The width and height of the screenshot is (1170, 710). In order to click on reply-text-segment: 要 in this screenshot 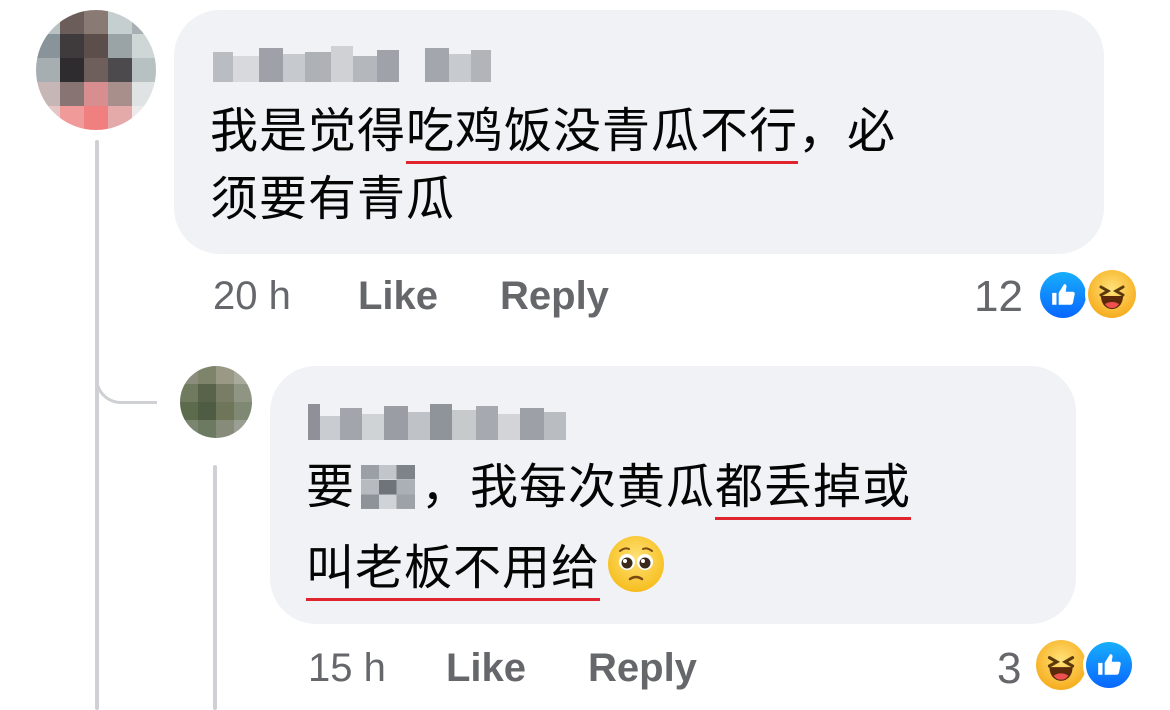, I will do `click(331, 487)`.